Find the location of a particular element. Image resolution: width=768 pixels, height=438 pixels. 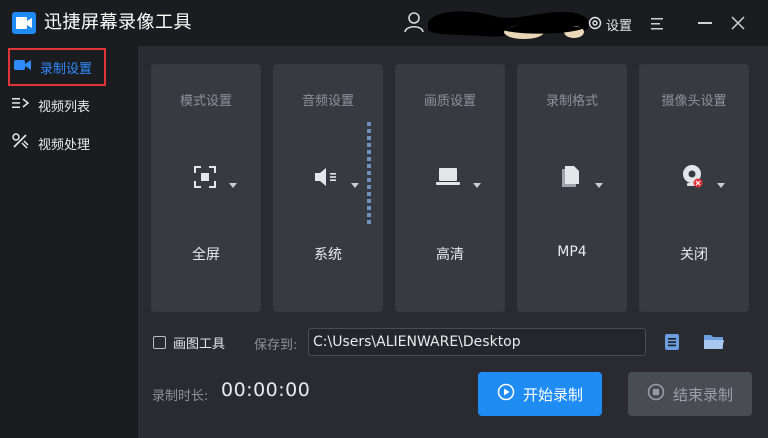

minimize-icon is located at coordinates (705, 23).